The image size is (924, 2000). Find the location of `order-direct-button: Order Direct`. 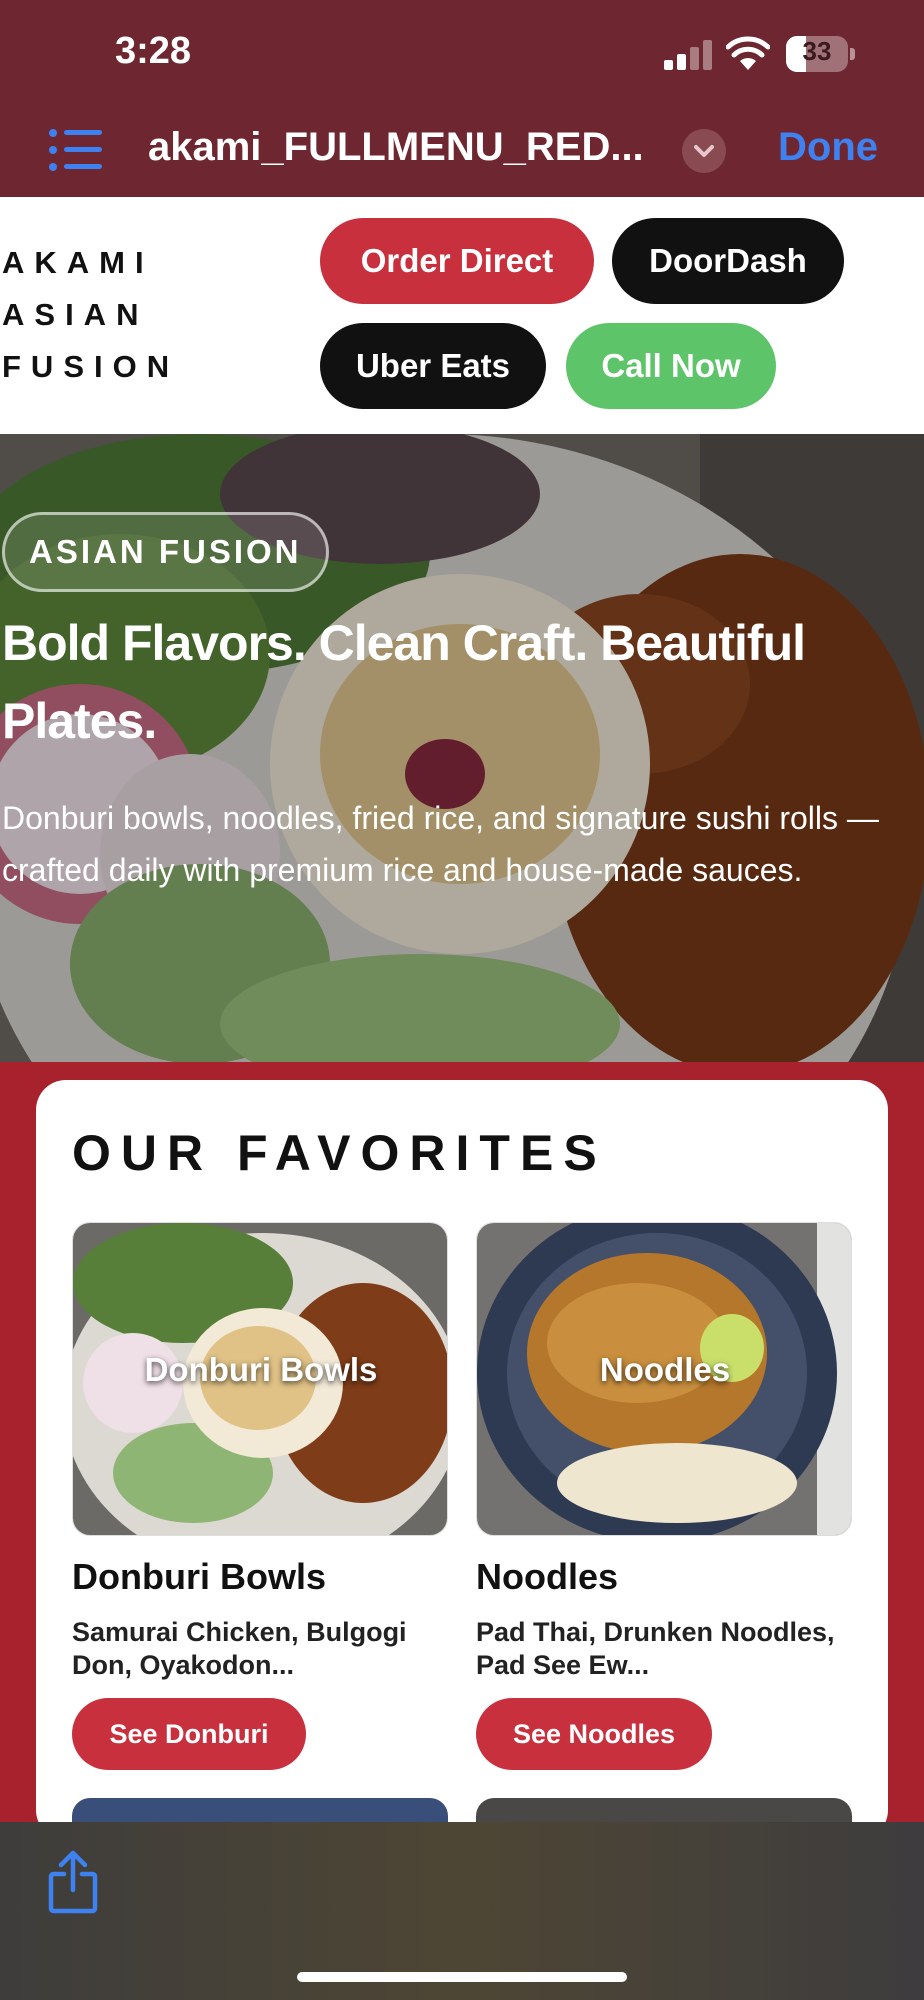

order-direct-button: Order Direct is located at coordinates (457, 261).